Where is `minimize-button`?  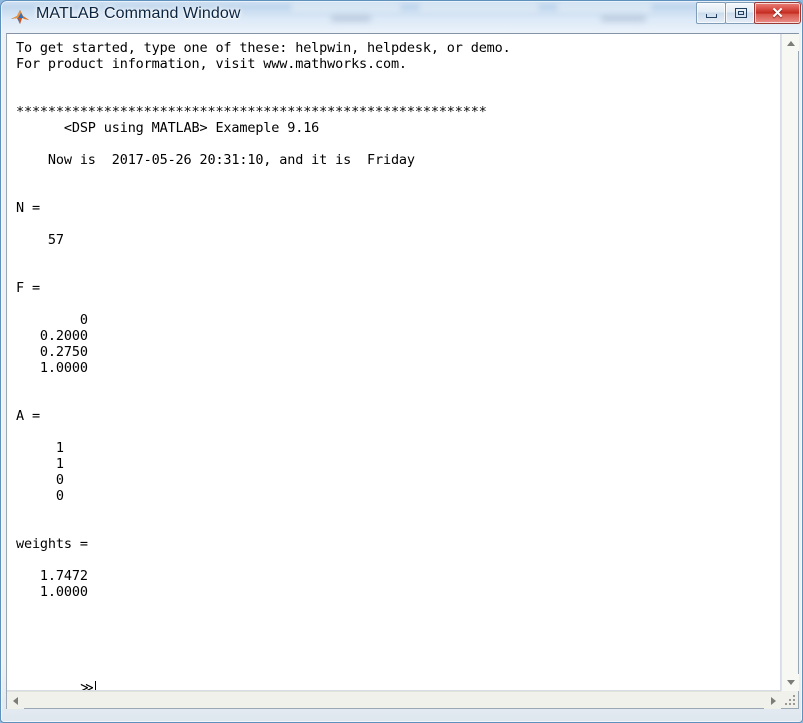
minimize-button is located at coordinates (711, 13).